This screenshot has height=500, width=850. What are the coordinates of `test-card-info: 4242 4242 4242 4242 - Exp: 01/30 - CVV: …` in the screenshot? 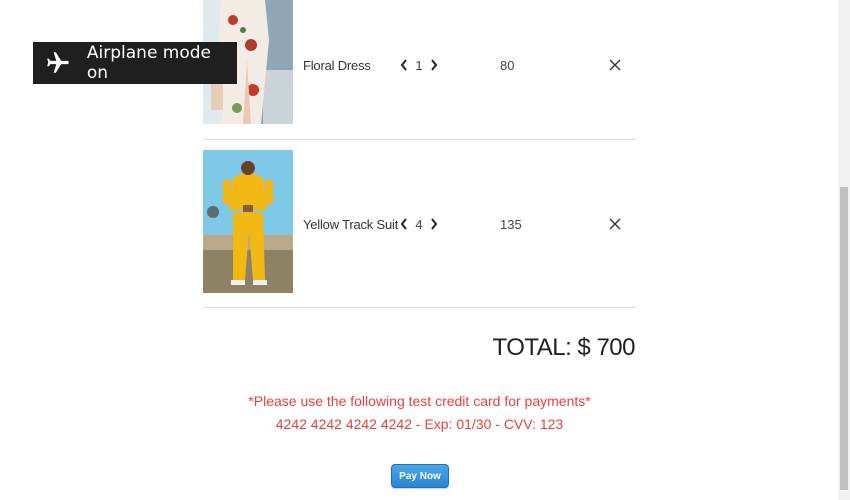 It's located at (419, 424).